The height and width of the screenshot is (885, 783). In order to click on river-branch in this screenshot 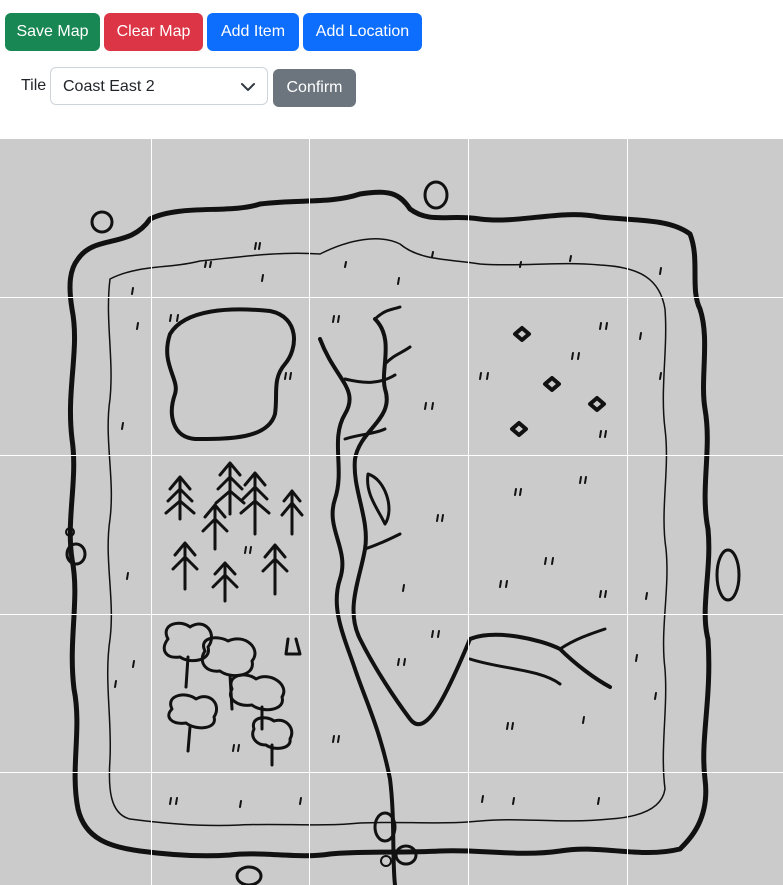, I will do `click(475, 495)`.